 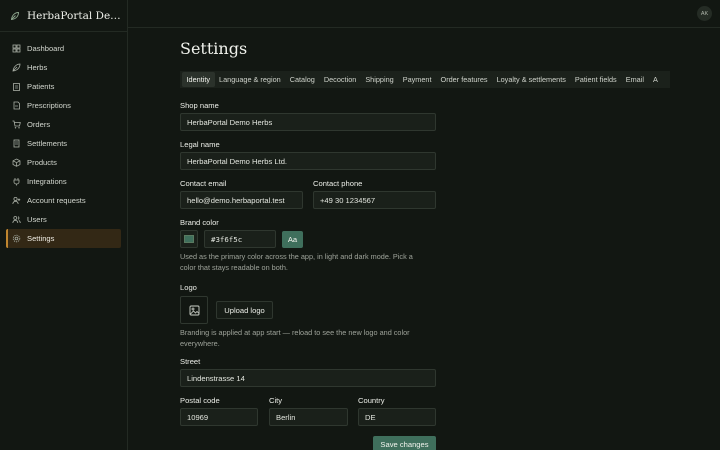 I want to click on users-icon, so click(x=16, y=219).